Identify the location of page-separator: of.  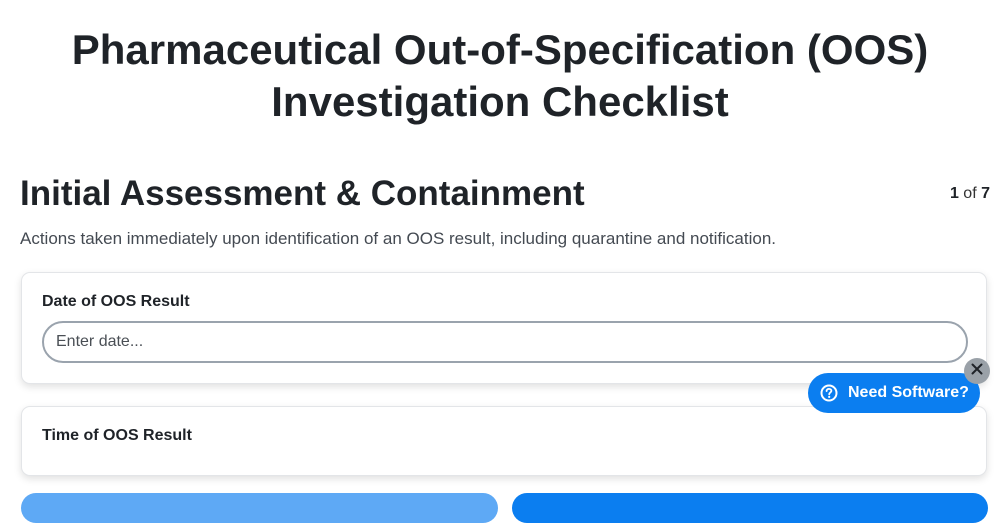
(970, 193).